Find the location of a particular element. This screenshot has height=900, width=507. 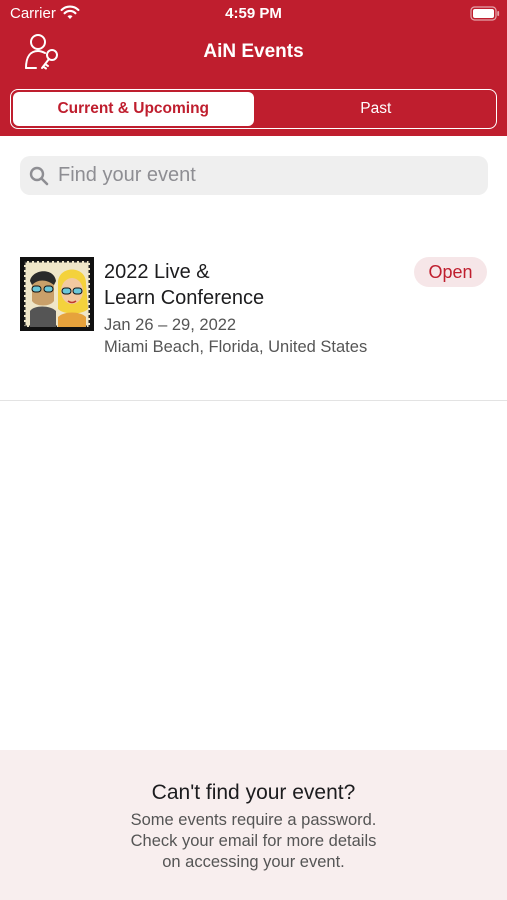

status-time: 4:59 PM is located at coordinates (253, 13).